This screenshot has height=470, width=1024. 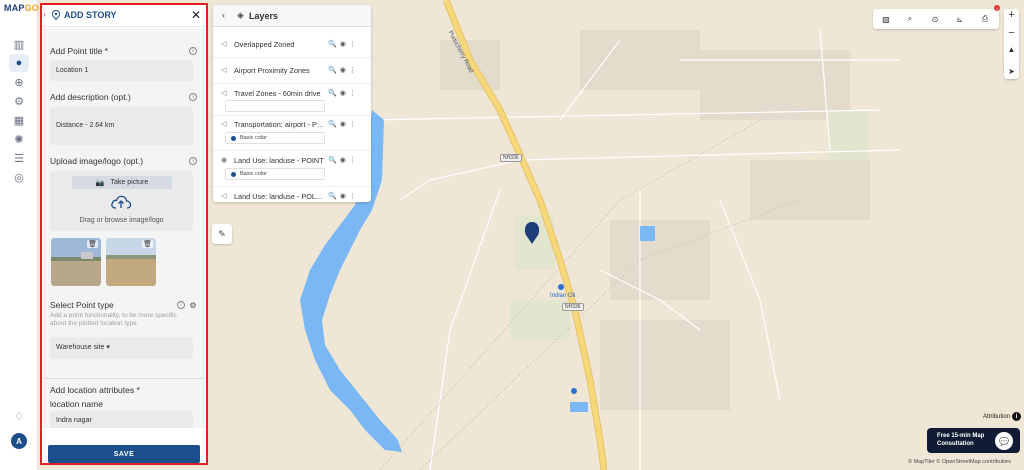 I want to click on chat-icon: 💬, so click(x=1004, y=441).